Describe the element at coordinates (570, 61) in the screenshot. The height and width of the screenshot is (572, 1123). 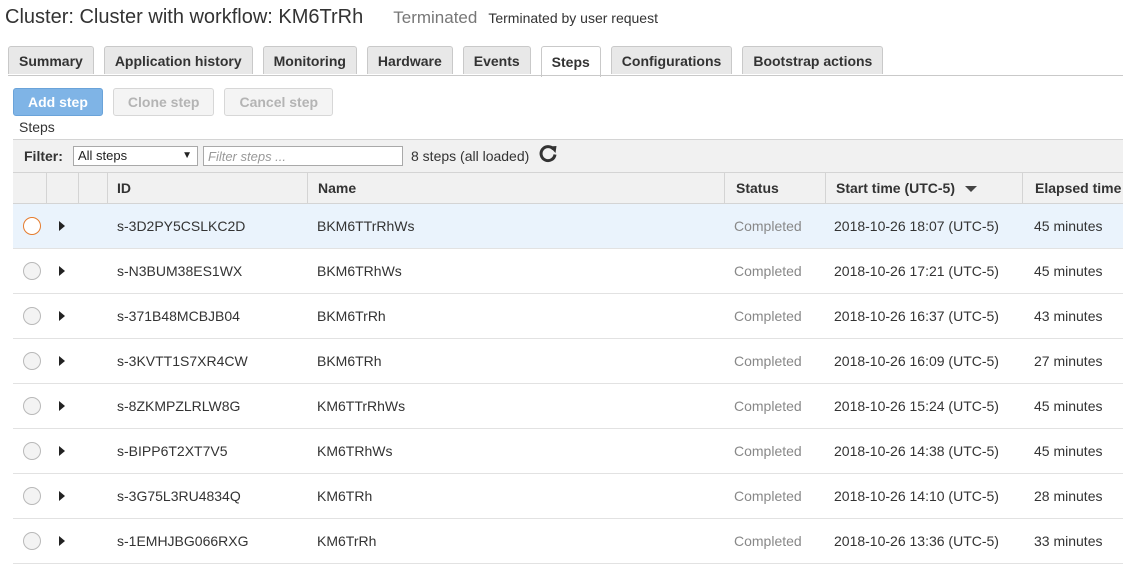
I see `tab-steps: Steps` at that location.